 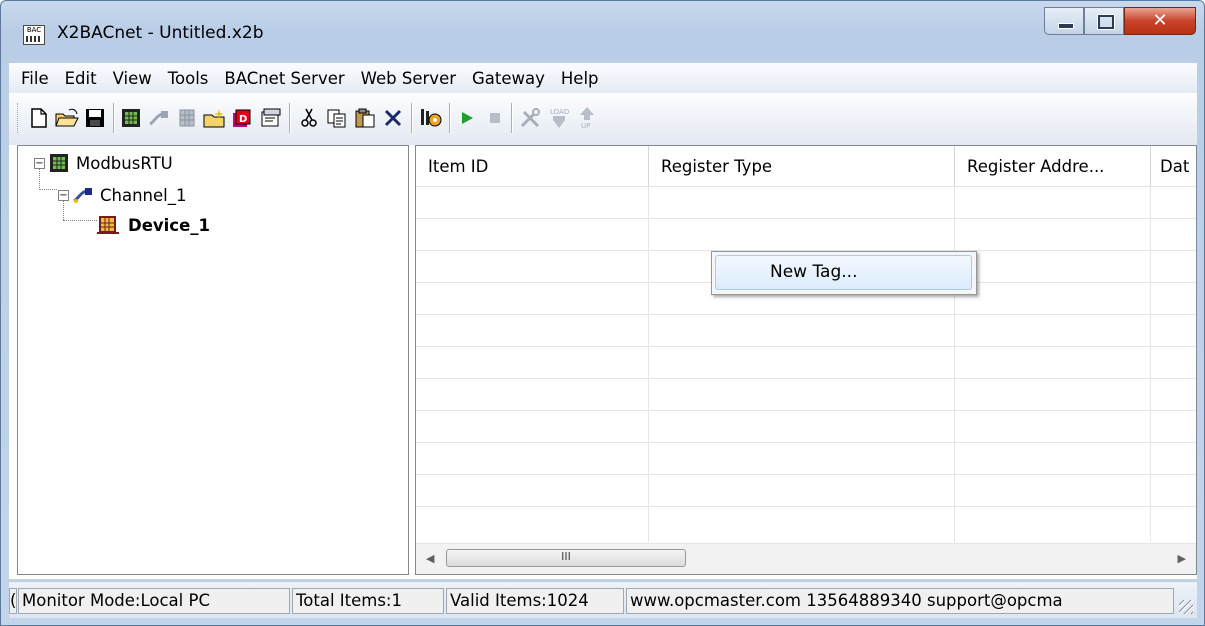 I want to click on scroll-thumb: III, so click(x=566, y=558).